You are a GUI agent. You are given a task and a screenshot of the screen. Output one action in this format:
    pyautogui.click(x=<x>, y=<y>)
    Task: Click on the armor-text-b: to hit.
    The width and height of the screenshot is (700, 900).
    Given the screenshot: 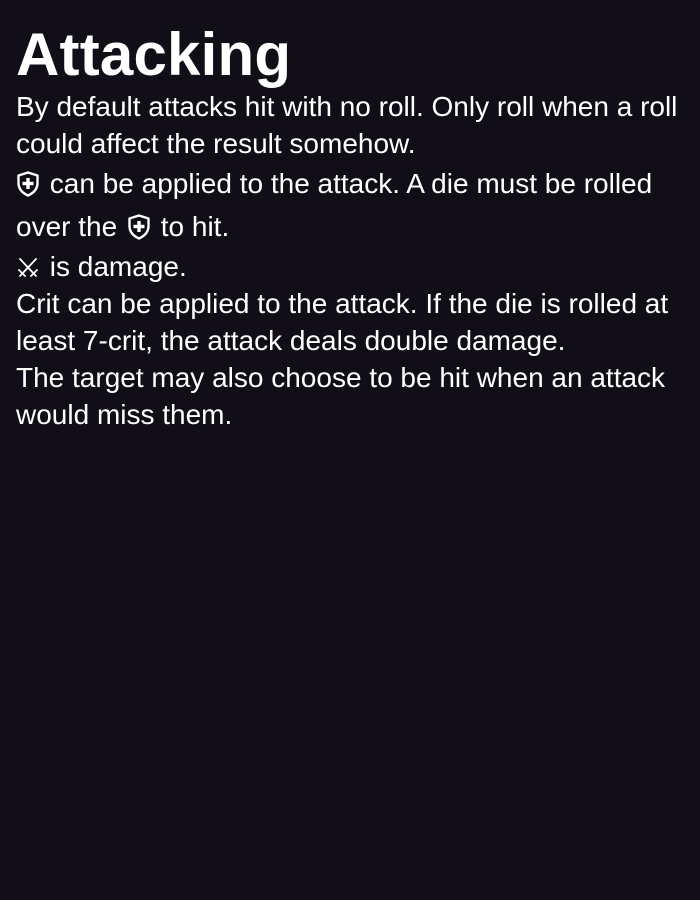 What is the action you would take?
    pyautogui.click(x=195, y=226)
    